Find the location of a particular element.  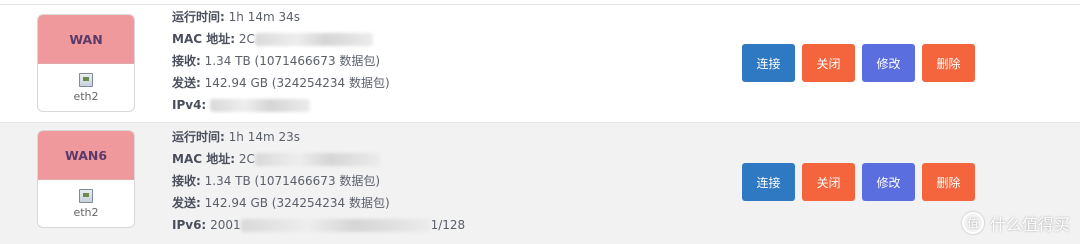

ip-suffix: 1/128 is located at coordinates (448, 225).